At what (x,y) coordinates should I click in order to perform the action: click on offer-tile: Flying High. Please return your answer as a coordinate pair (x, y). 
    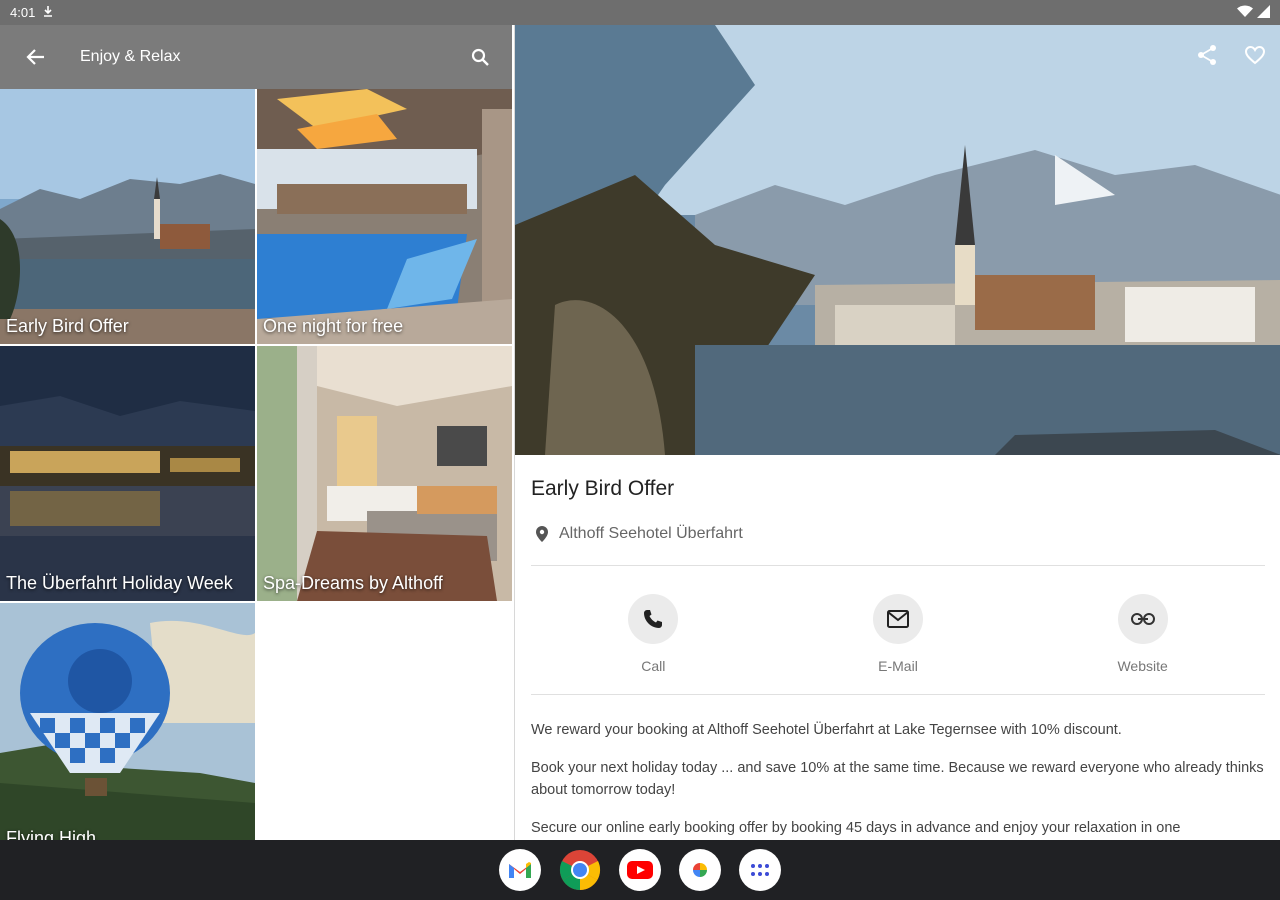
    Looking at the image, I should click on (127, 721).